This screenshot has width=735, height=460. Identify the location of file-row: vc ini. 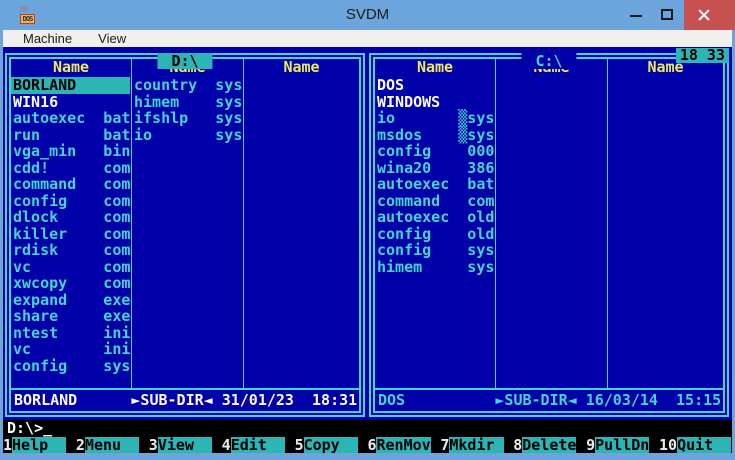
(71, 349).